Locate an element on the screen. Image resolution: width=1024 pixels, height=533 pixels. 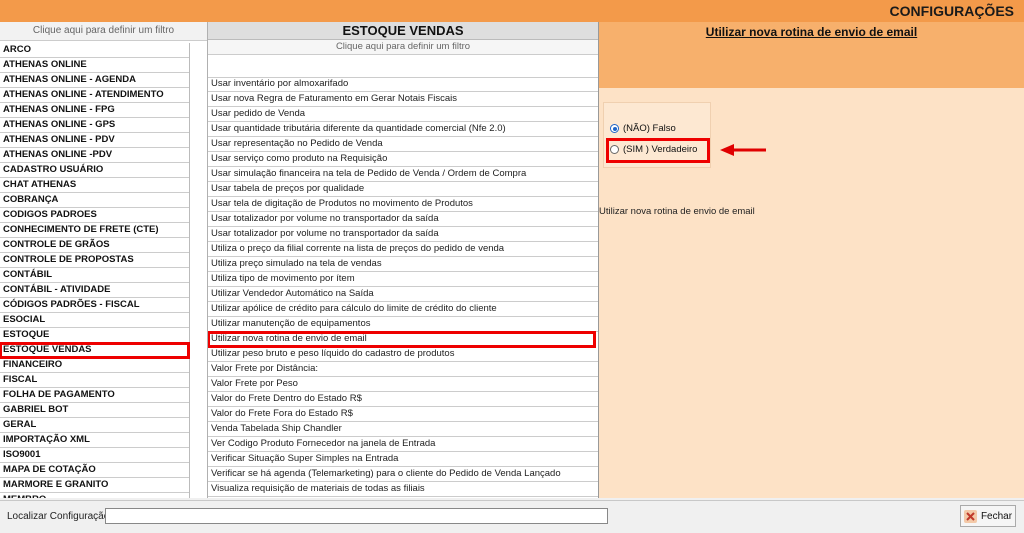
option-highlight-box is located at coordinates (658, 150).